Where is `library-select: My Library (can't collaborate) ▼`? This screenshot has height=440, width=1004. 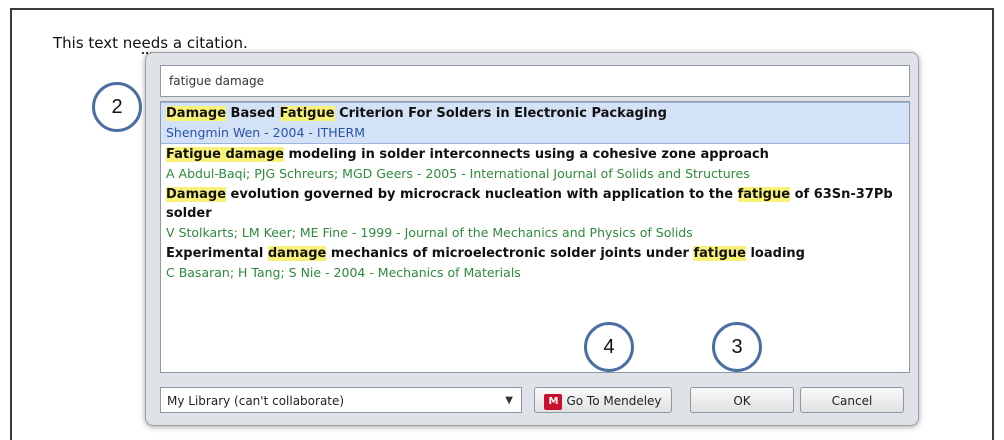 library-select: My Library (can't collaborate) ▼ is located at coordinates (341, 400).